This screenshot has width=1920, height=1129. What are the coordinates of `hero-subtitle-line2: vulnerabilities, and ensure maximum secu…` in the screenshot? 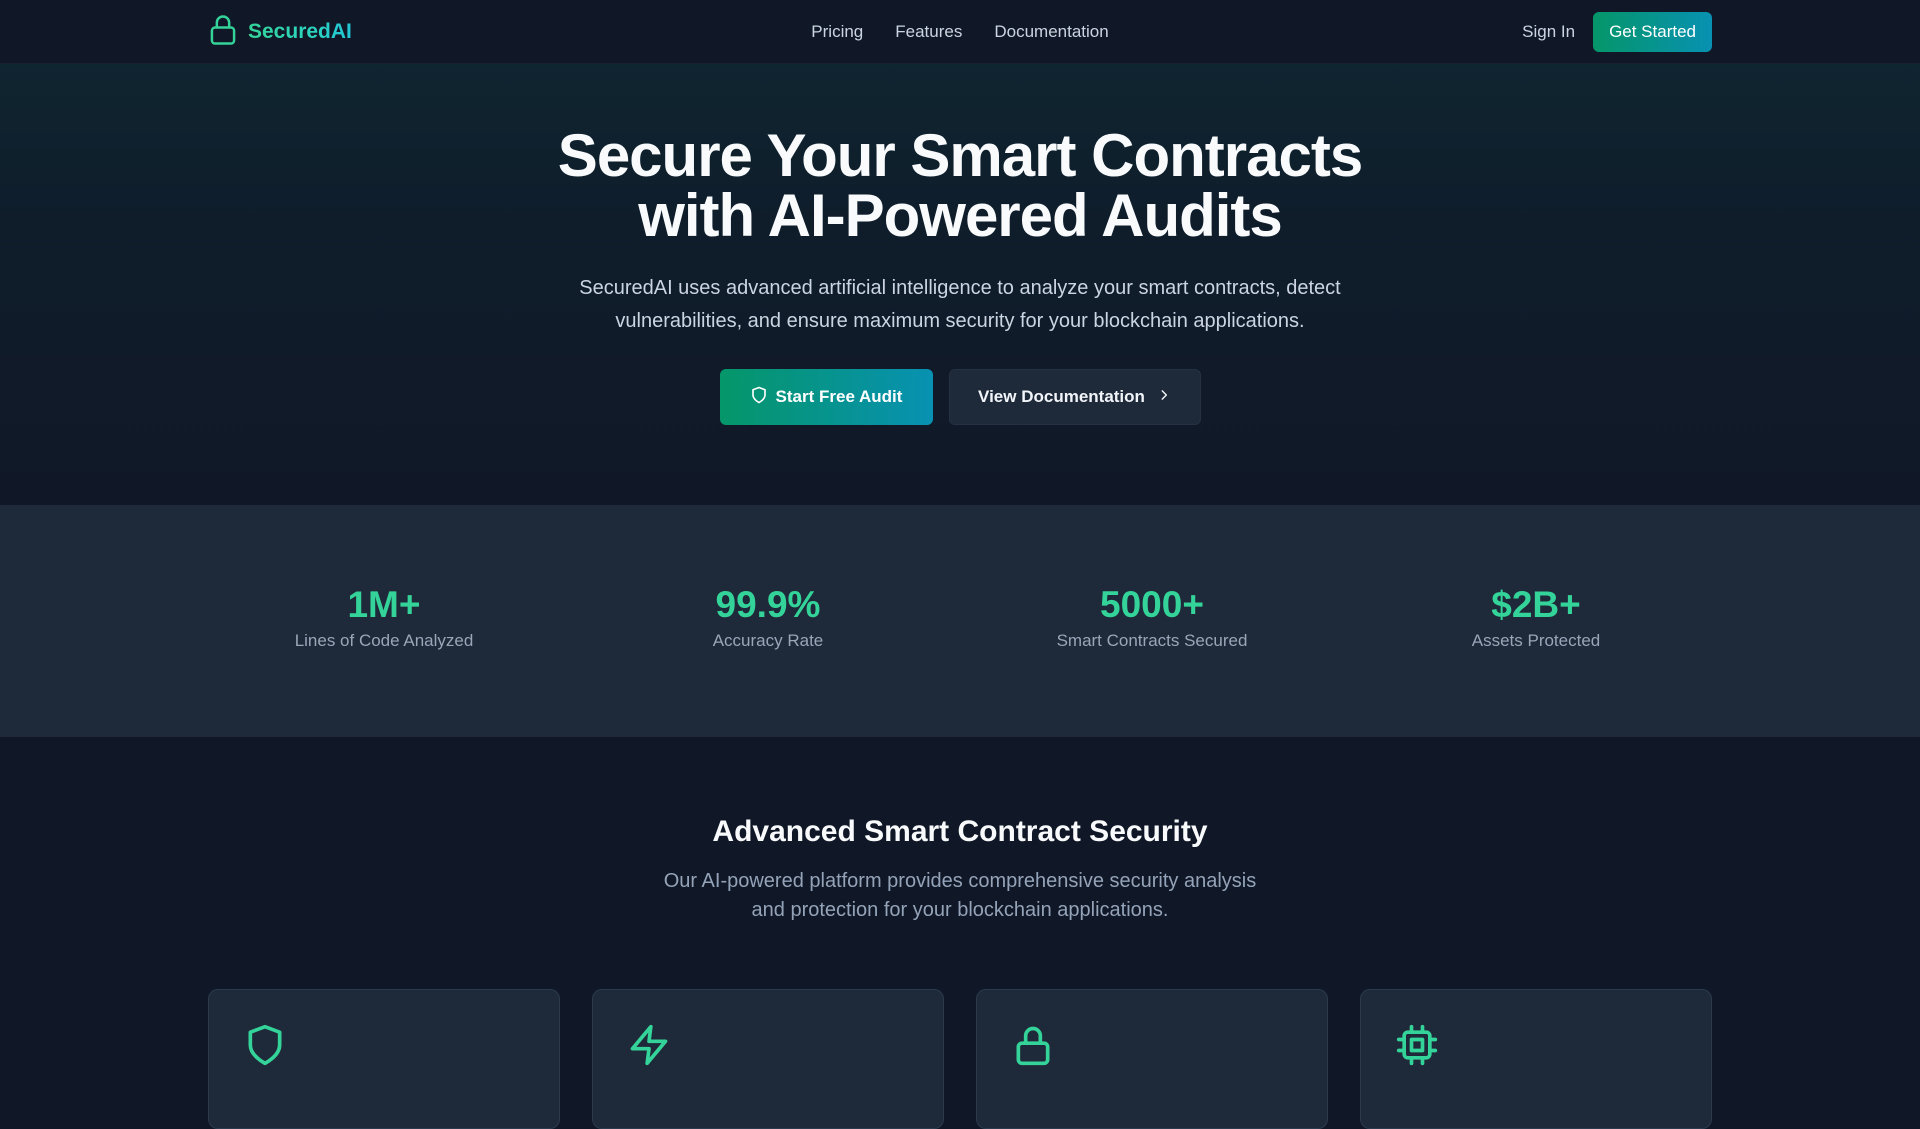 It's located at (960, 321).